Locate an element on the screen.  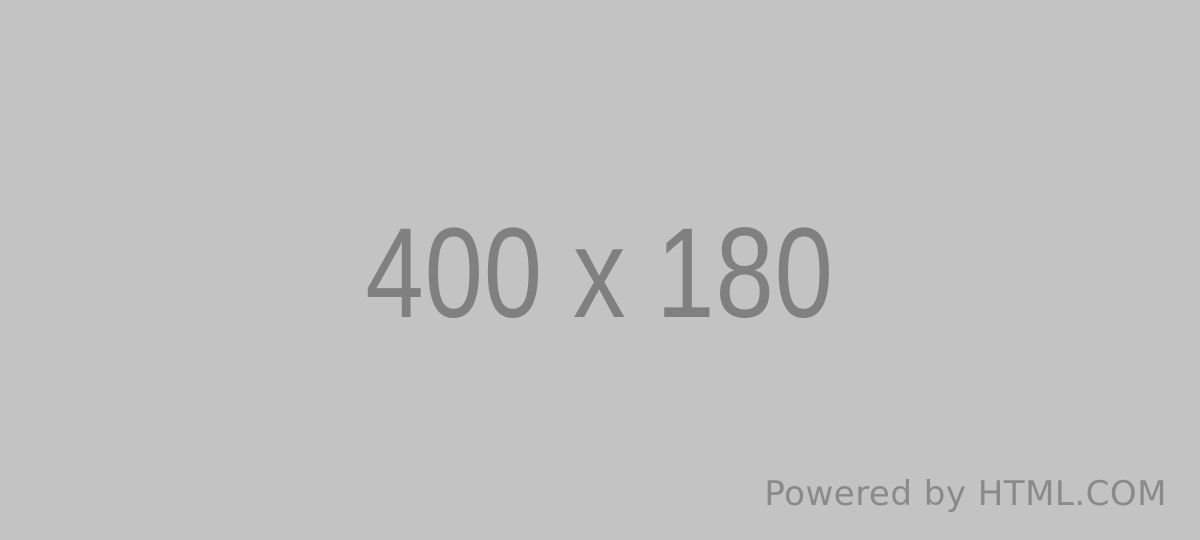
dimensions-label: 400 x 180 is located at coordinates (600, 273).